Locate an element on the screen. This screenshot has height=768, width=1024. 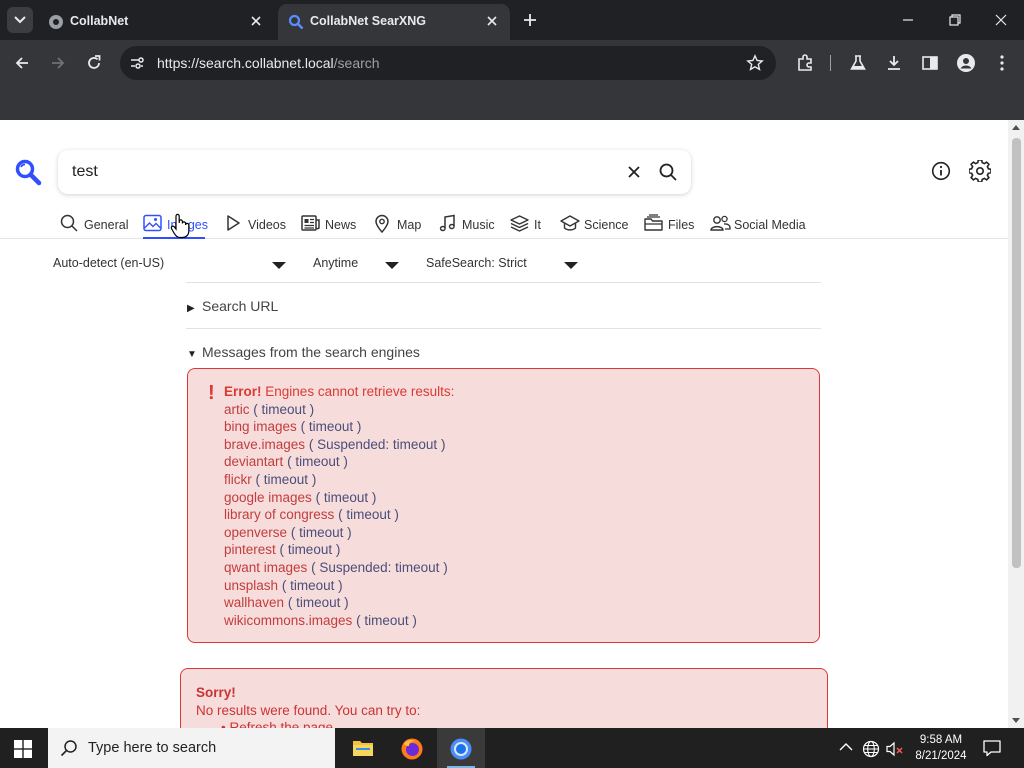
search-url-toggle: ▶ Search URL is located at coordinates (232, 306).